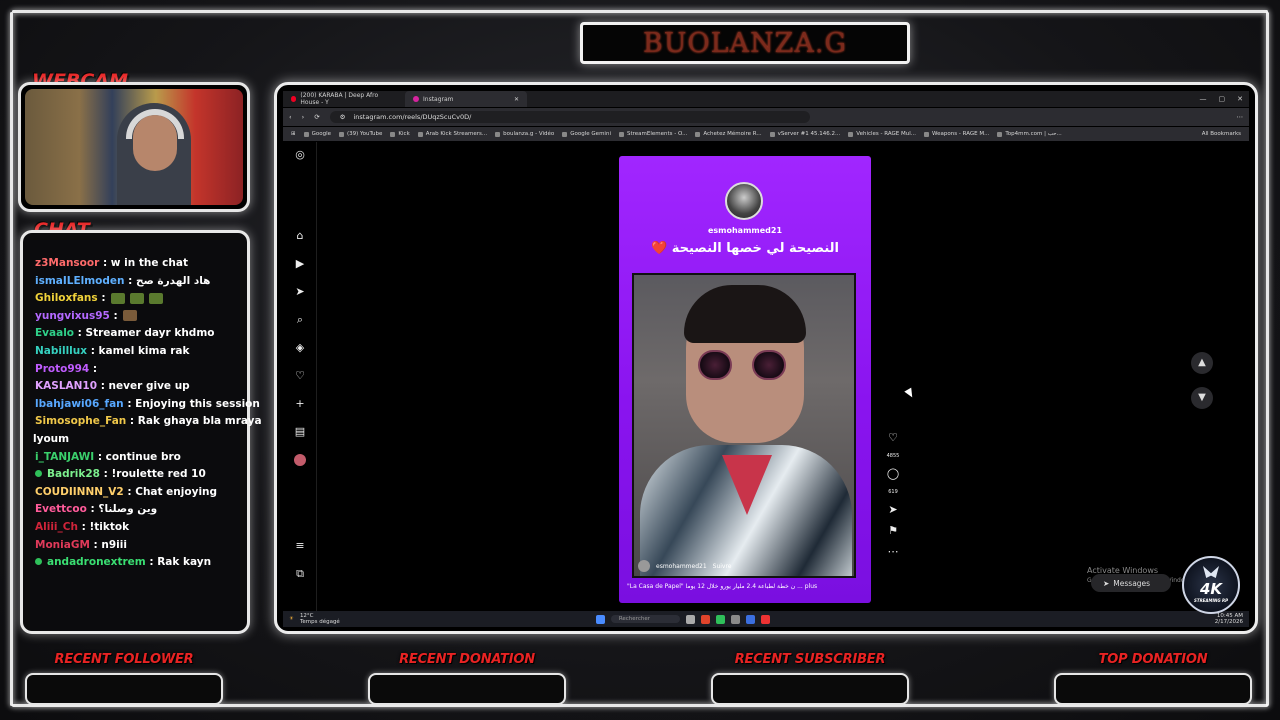 This screenshot has height=720, width=1280. I want to click on tab-youtube: (200) KARABA | Deep Afro House - Y, so click(344, 99).